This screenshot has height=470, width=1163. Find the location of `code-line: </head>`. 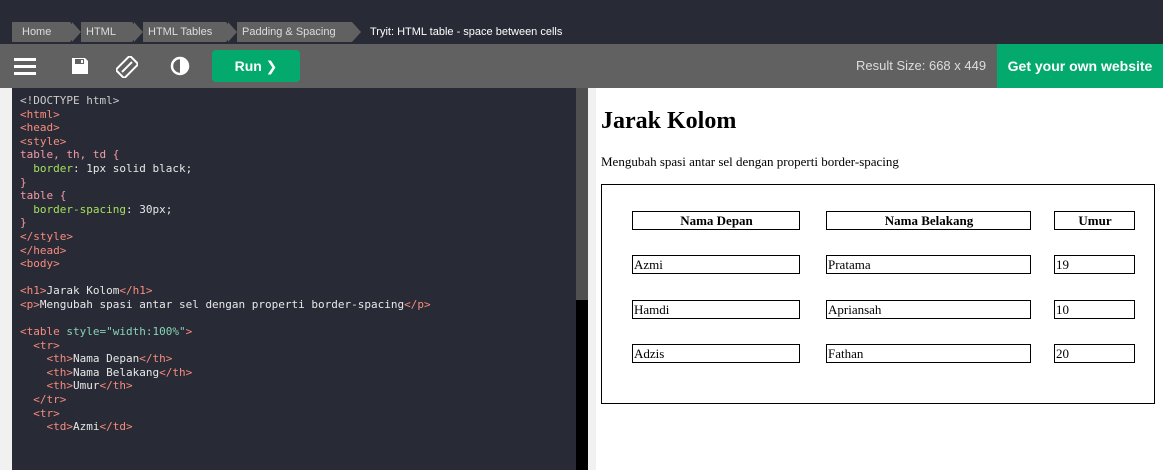

code-line: </head> is located at coordinates (298, 251).